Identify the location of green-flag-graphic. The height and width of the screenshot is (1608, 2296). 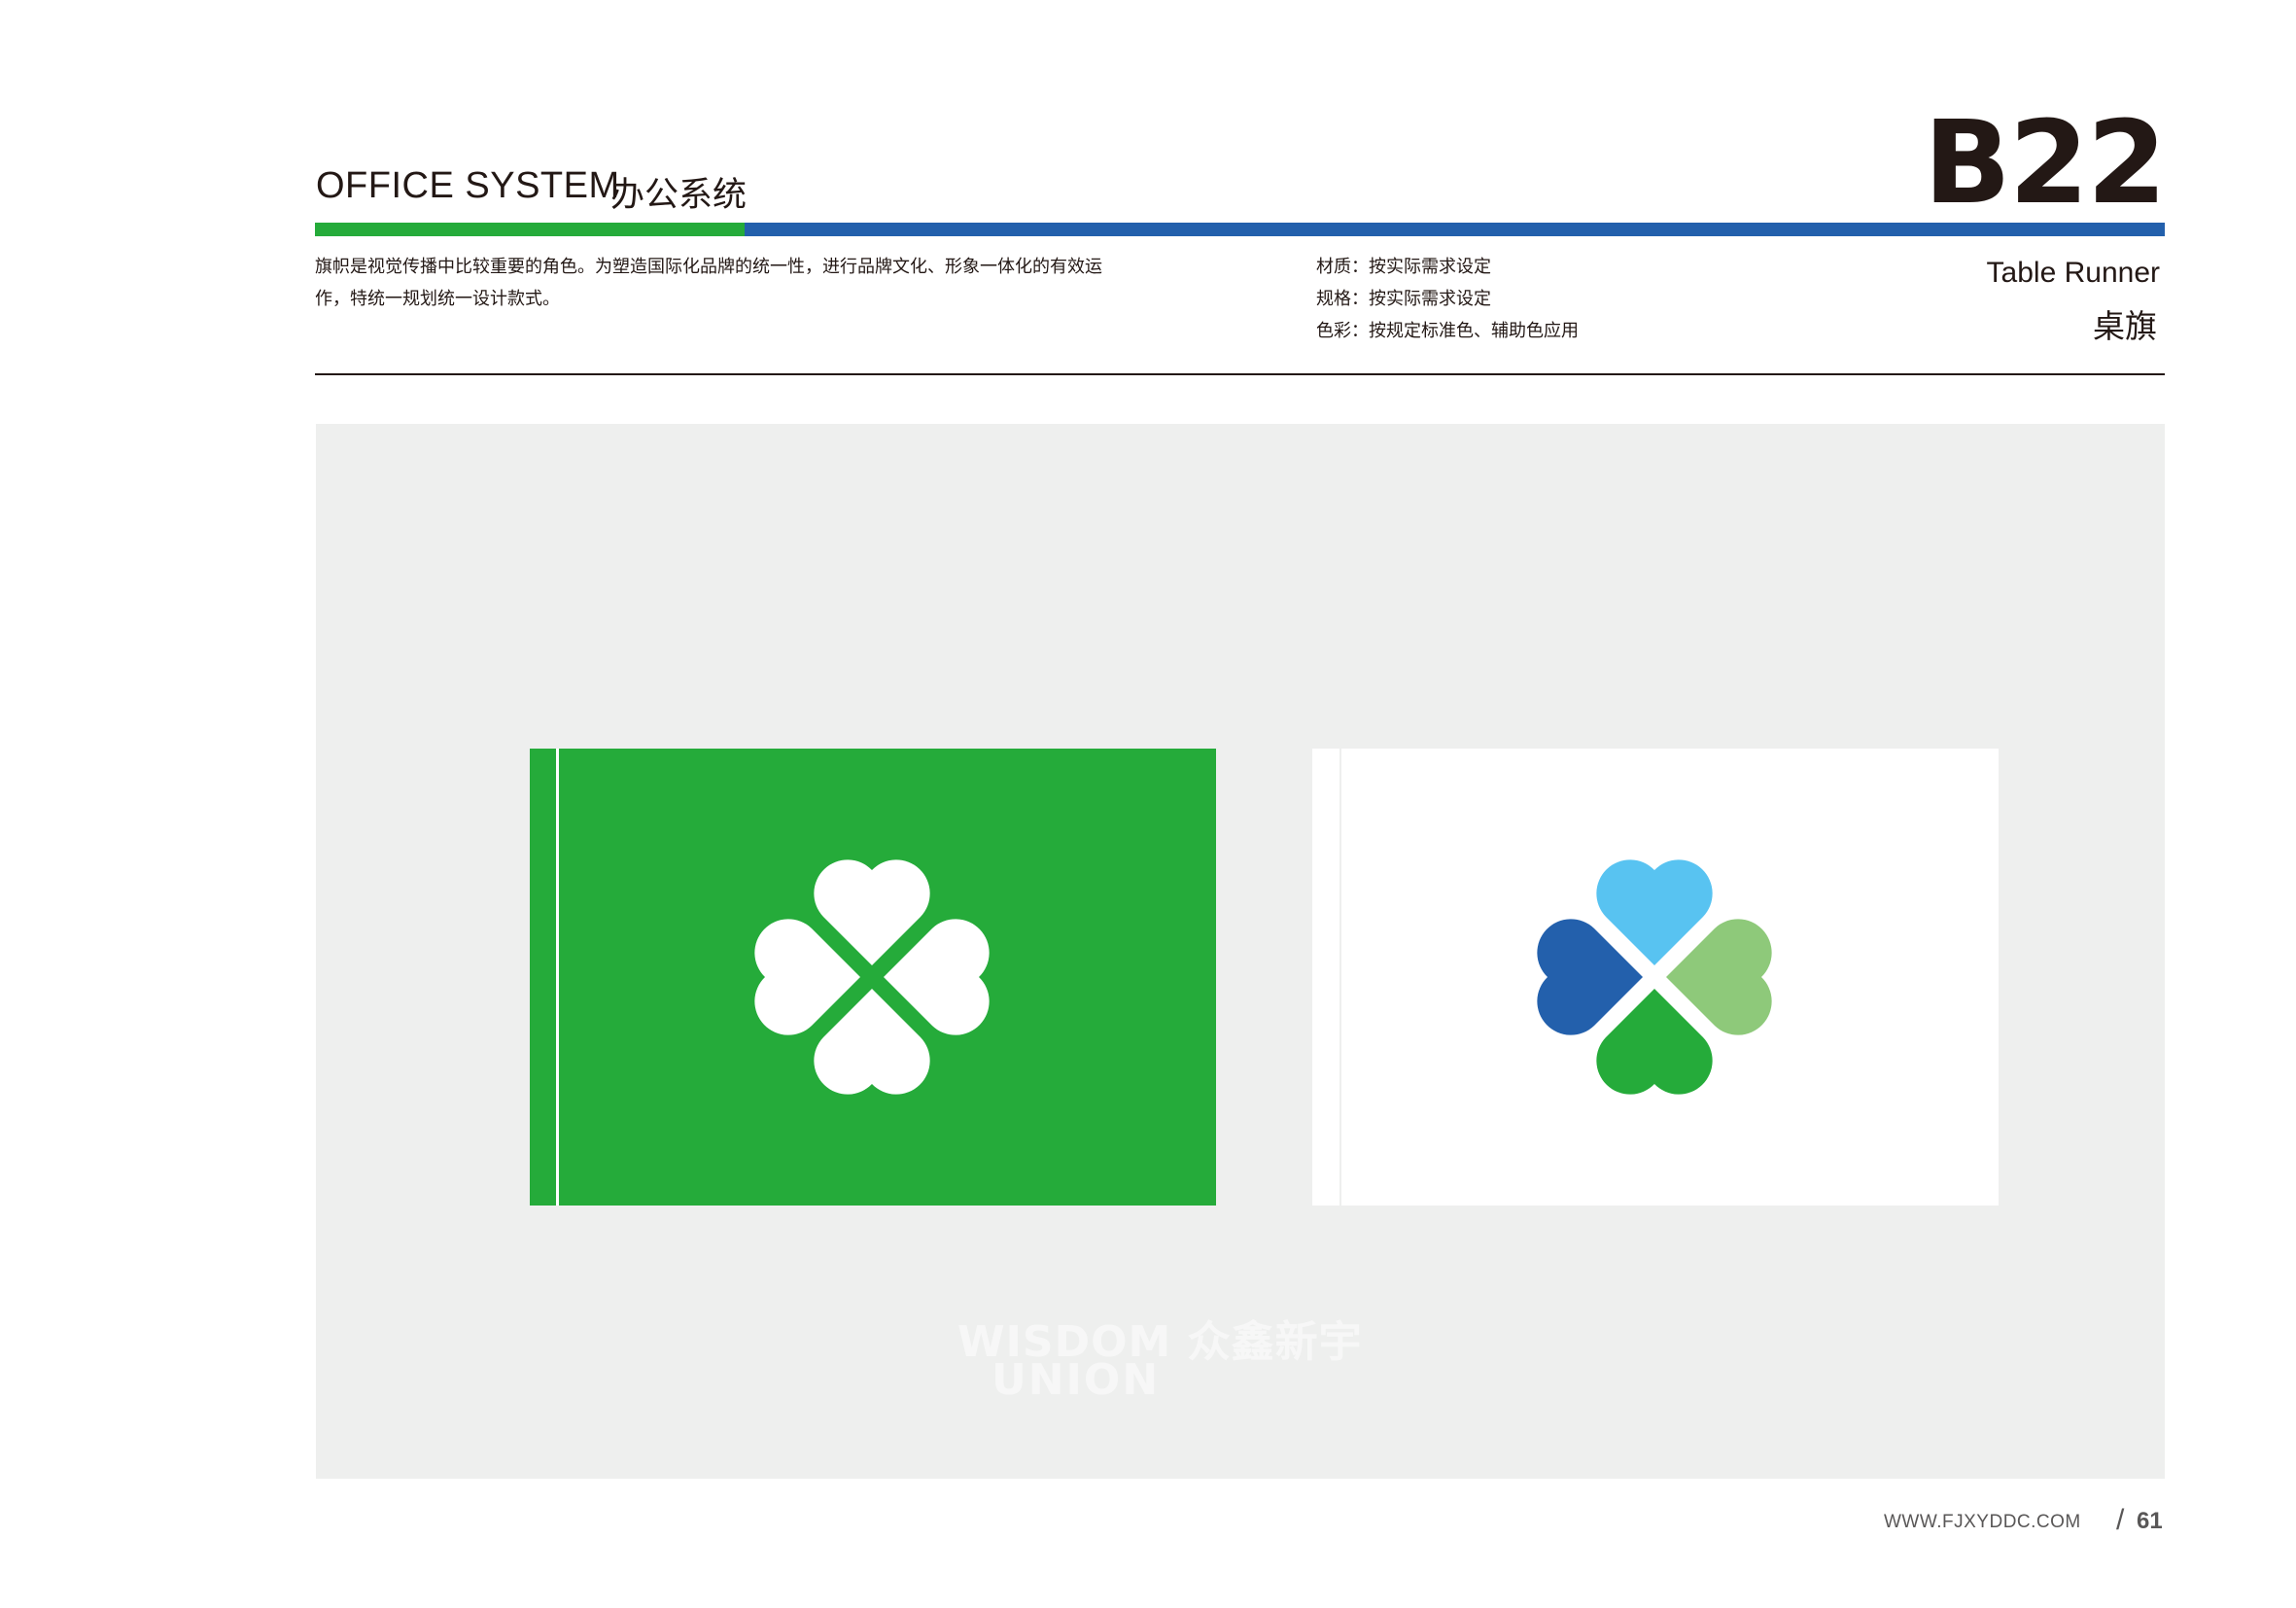
(873, 977).